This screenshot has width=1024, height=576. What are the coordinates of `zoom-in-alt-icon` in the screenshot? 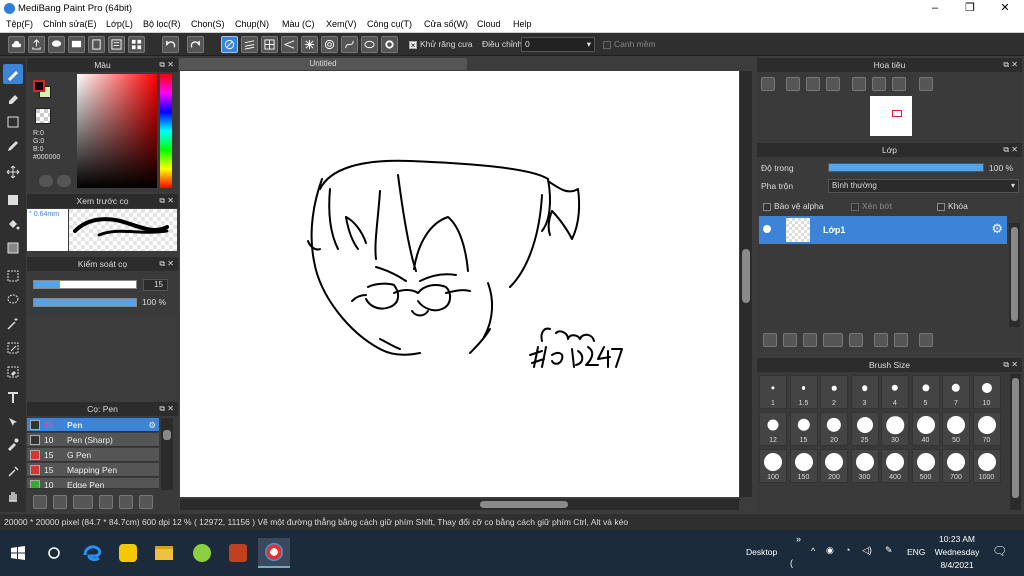 It's located at (793, 84).